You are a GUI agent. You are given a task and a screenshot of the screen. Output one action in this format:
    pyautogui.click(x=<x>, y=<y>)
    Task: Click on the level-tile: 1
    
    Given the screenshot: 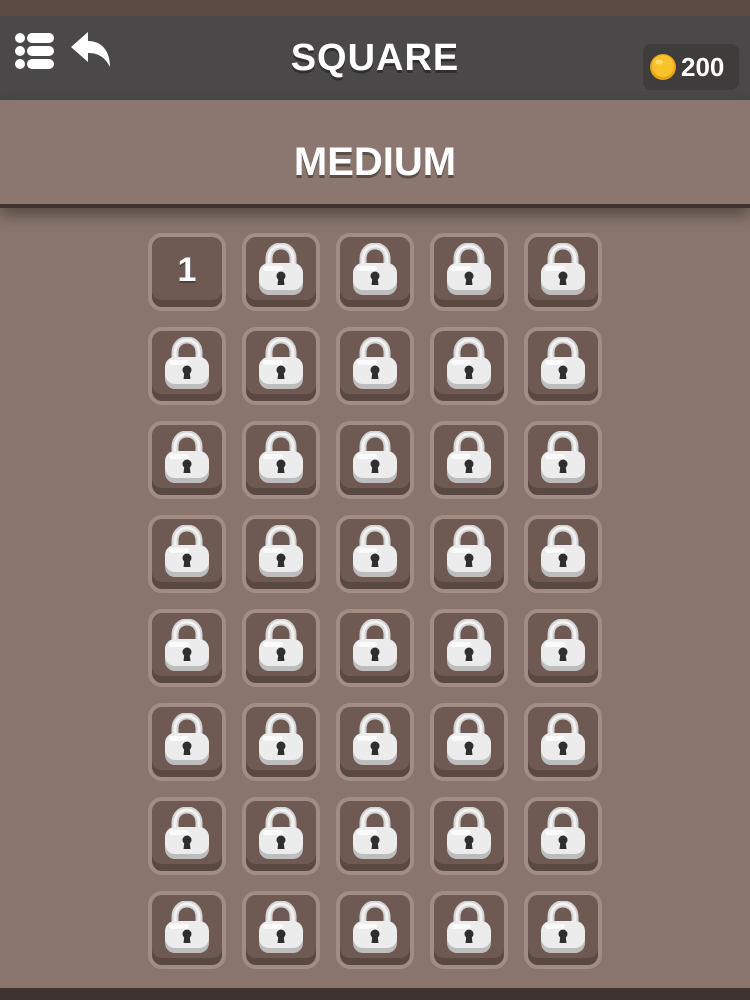 What is the action you would take?
    pyautogui.click(x=187, y=272)
    